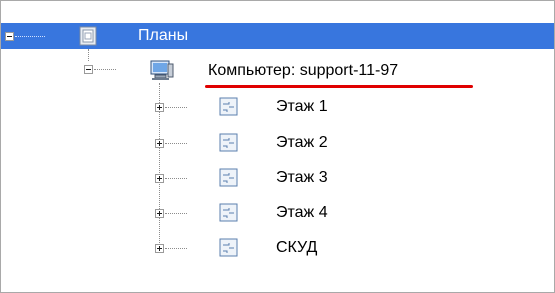 The image size is (555, 293). What do you see at coordinates (277, 36) in the screenshot?
I see `tree-node-plans: Планы` at bounding box center [277, 36].